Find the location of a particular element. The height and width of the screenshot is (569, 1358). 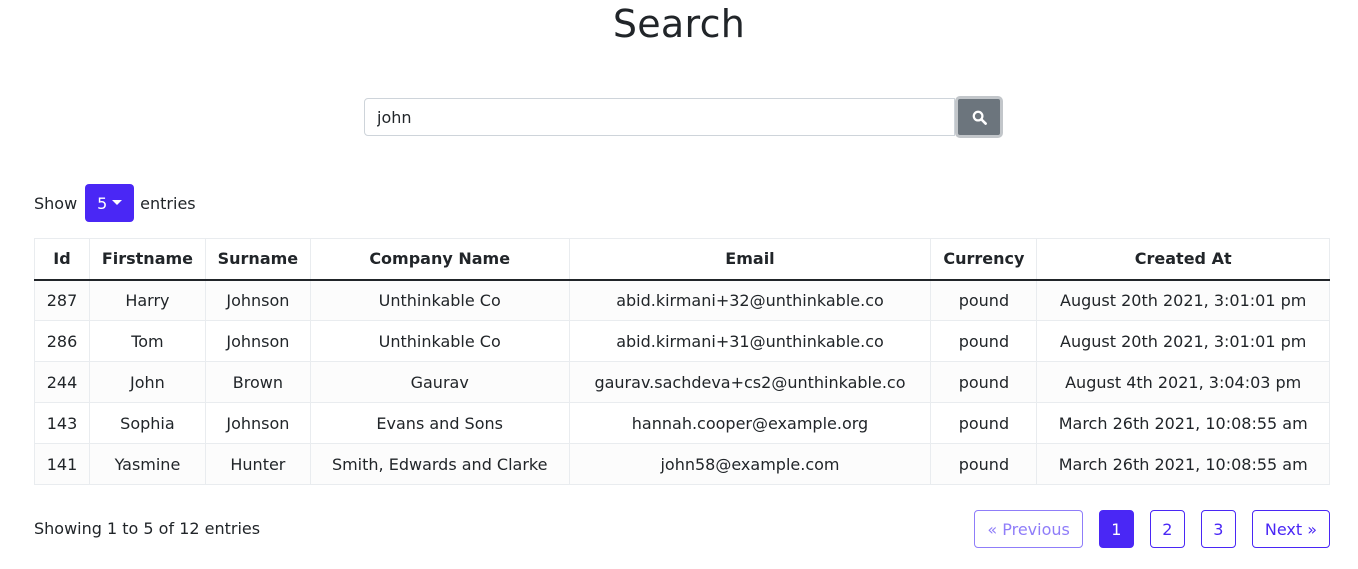

column-header-email: Email is located at coordinates (750, 259).